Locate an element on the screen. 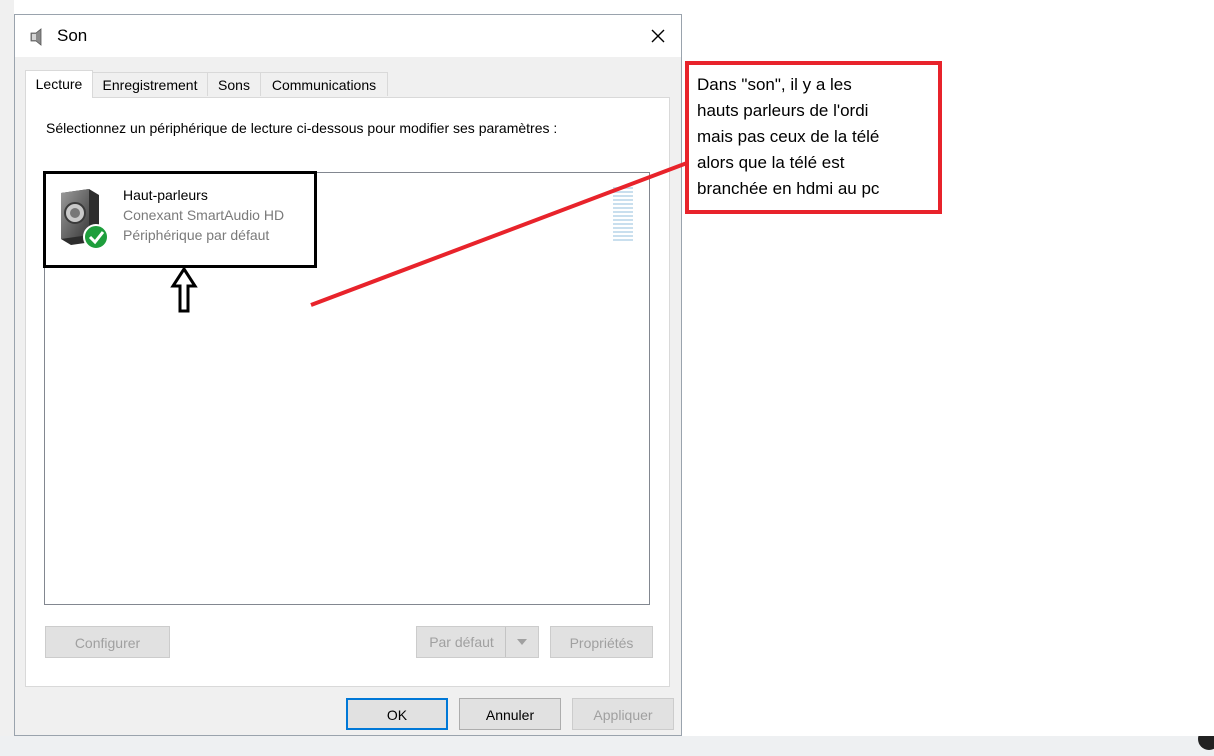  chevron-down-icon is located at coordinates (522, 642).